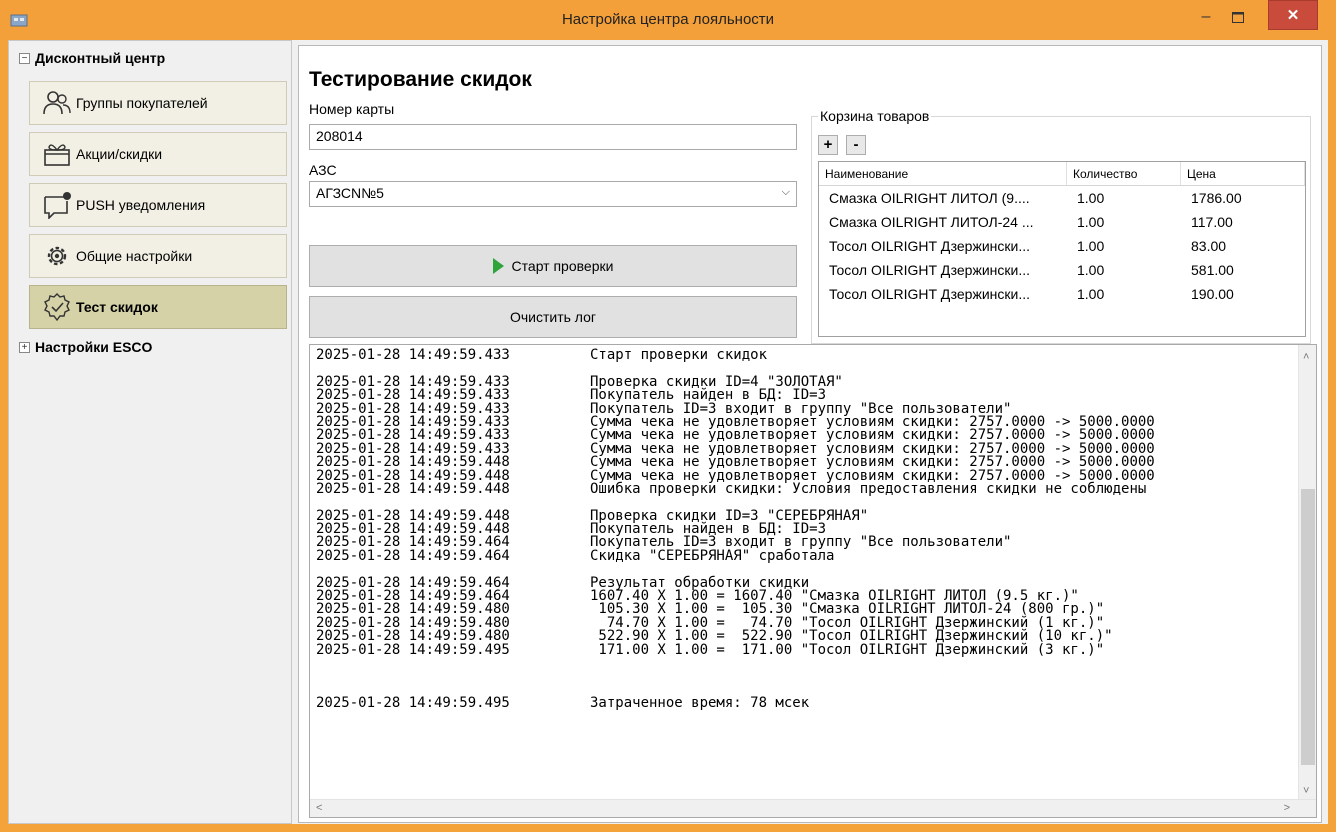 The height and width of the screenshot is (832, 1336). I want to click on notification-icon, so click(57, 205).